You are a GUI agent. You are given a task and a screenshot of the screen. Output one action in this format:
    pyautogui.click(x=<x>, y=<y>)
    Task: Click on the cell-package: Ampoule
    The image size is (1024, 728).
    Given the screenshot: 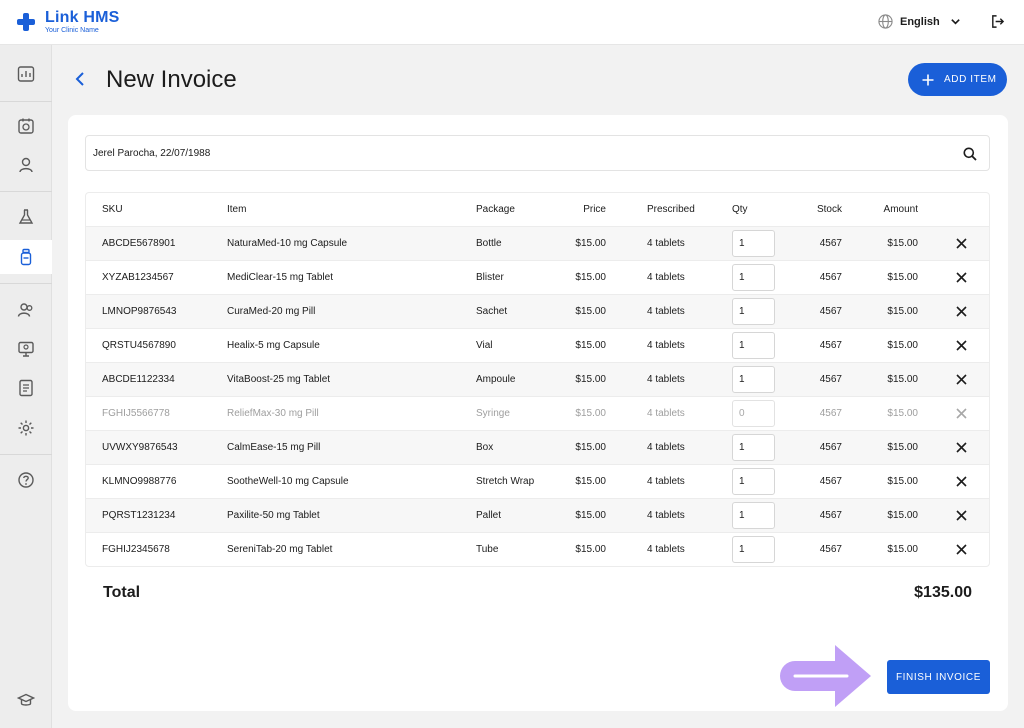 What is the action you would take?
    pyautogui.click(x=496, y=379)
    